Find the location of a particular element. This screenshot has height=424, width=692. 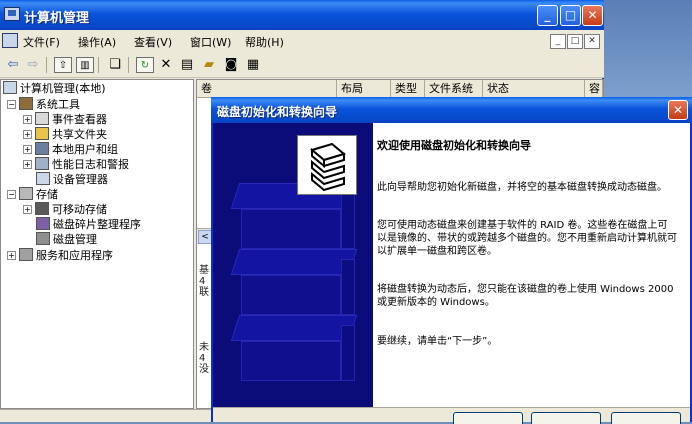

tree-item-local-users: + 本地用户和组 is located at coordinates (70, 150).